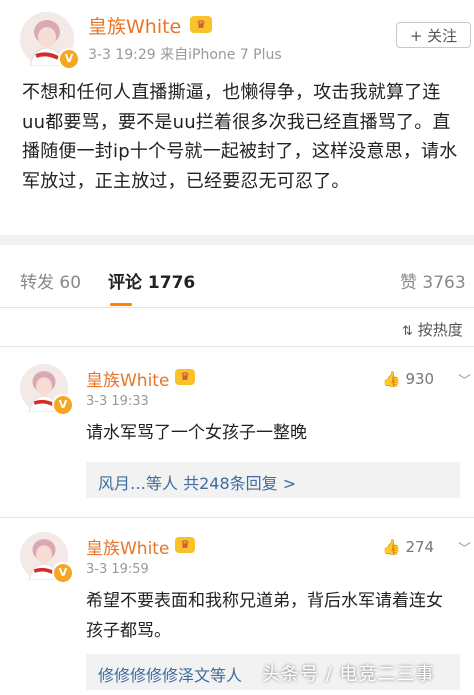 The height and width of the screenshot is (695, 474). I want to click on like-count: 930, so click(420, 379).